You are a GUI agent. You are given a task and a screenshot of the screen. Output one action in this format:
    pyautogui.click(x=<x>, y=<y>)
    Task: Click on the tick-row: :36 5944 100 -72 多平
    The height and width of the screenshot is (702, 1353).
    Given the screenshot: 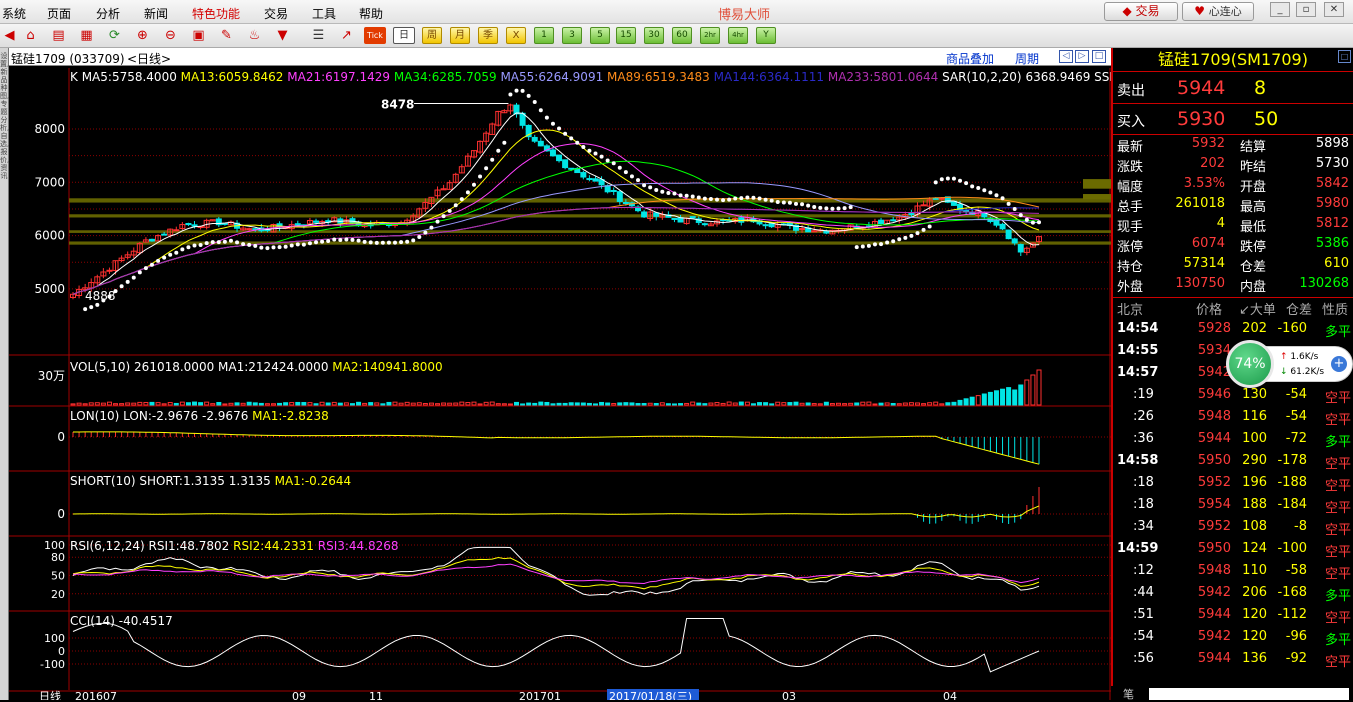 What is the action you would take?
    pyautogui.click(x=1233, y=441)
    